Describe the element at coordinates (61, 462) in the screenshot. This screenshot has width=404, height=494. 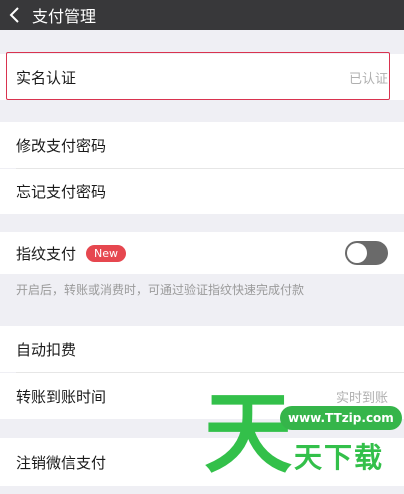
I see `deregister-label: 注销微信支付` at that location.